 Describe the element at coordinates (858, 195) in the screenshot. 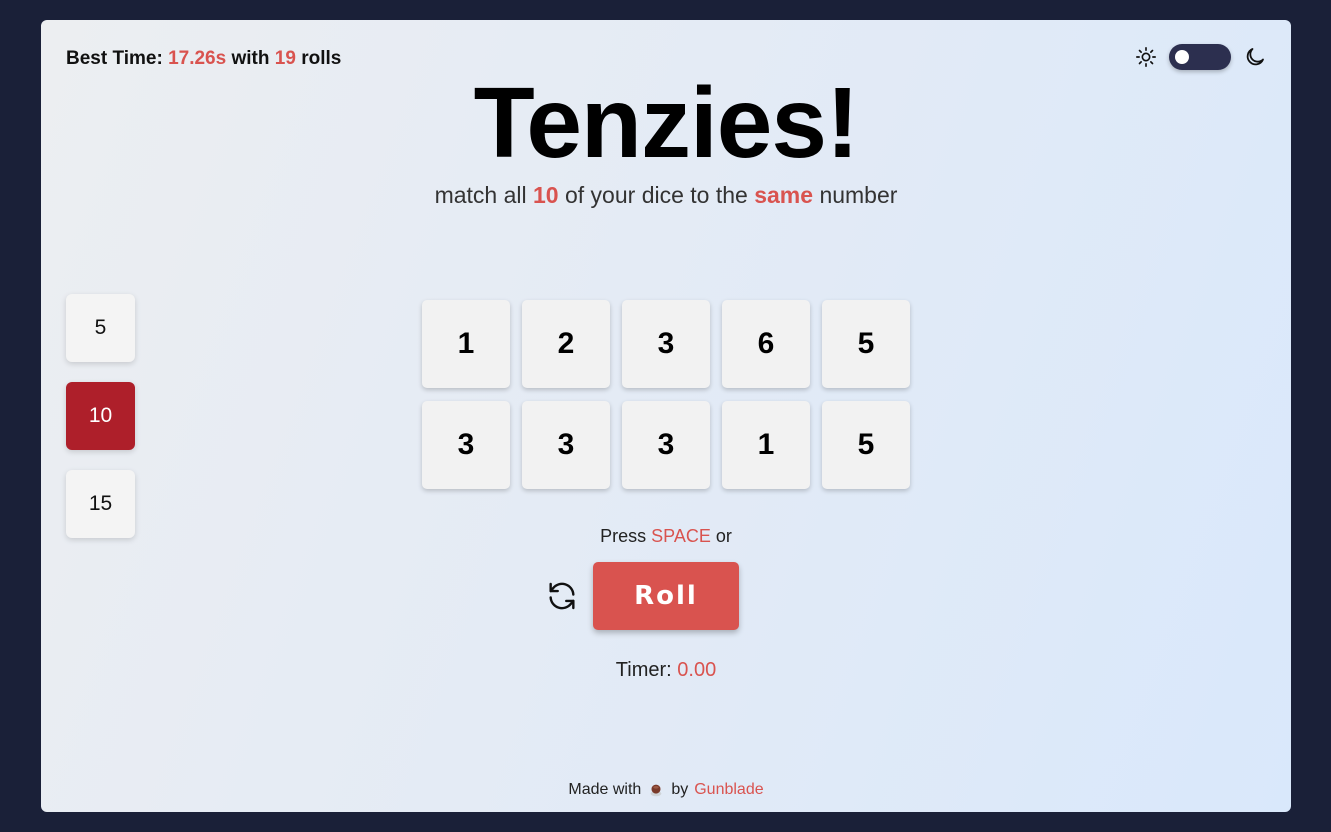

I see `subtitle-part3: number` at that location.